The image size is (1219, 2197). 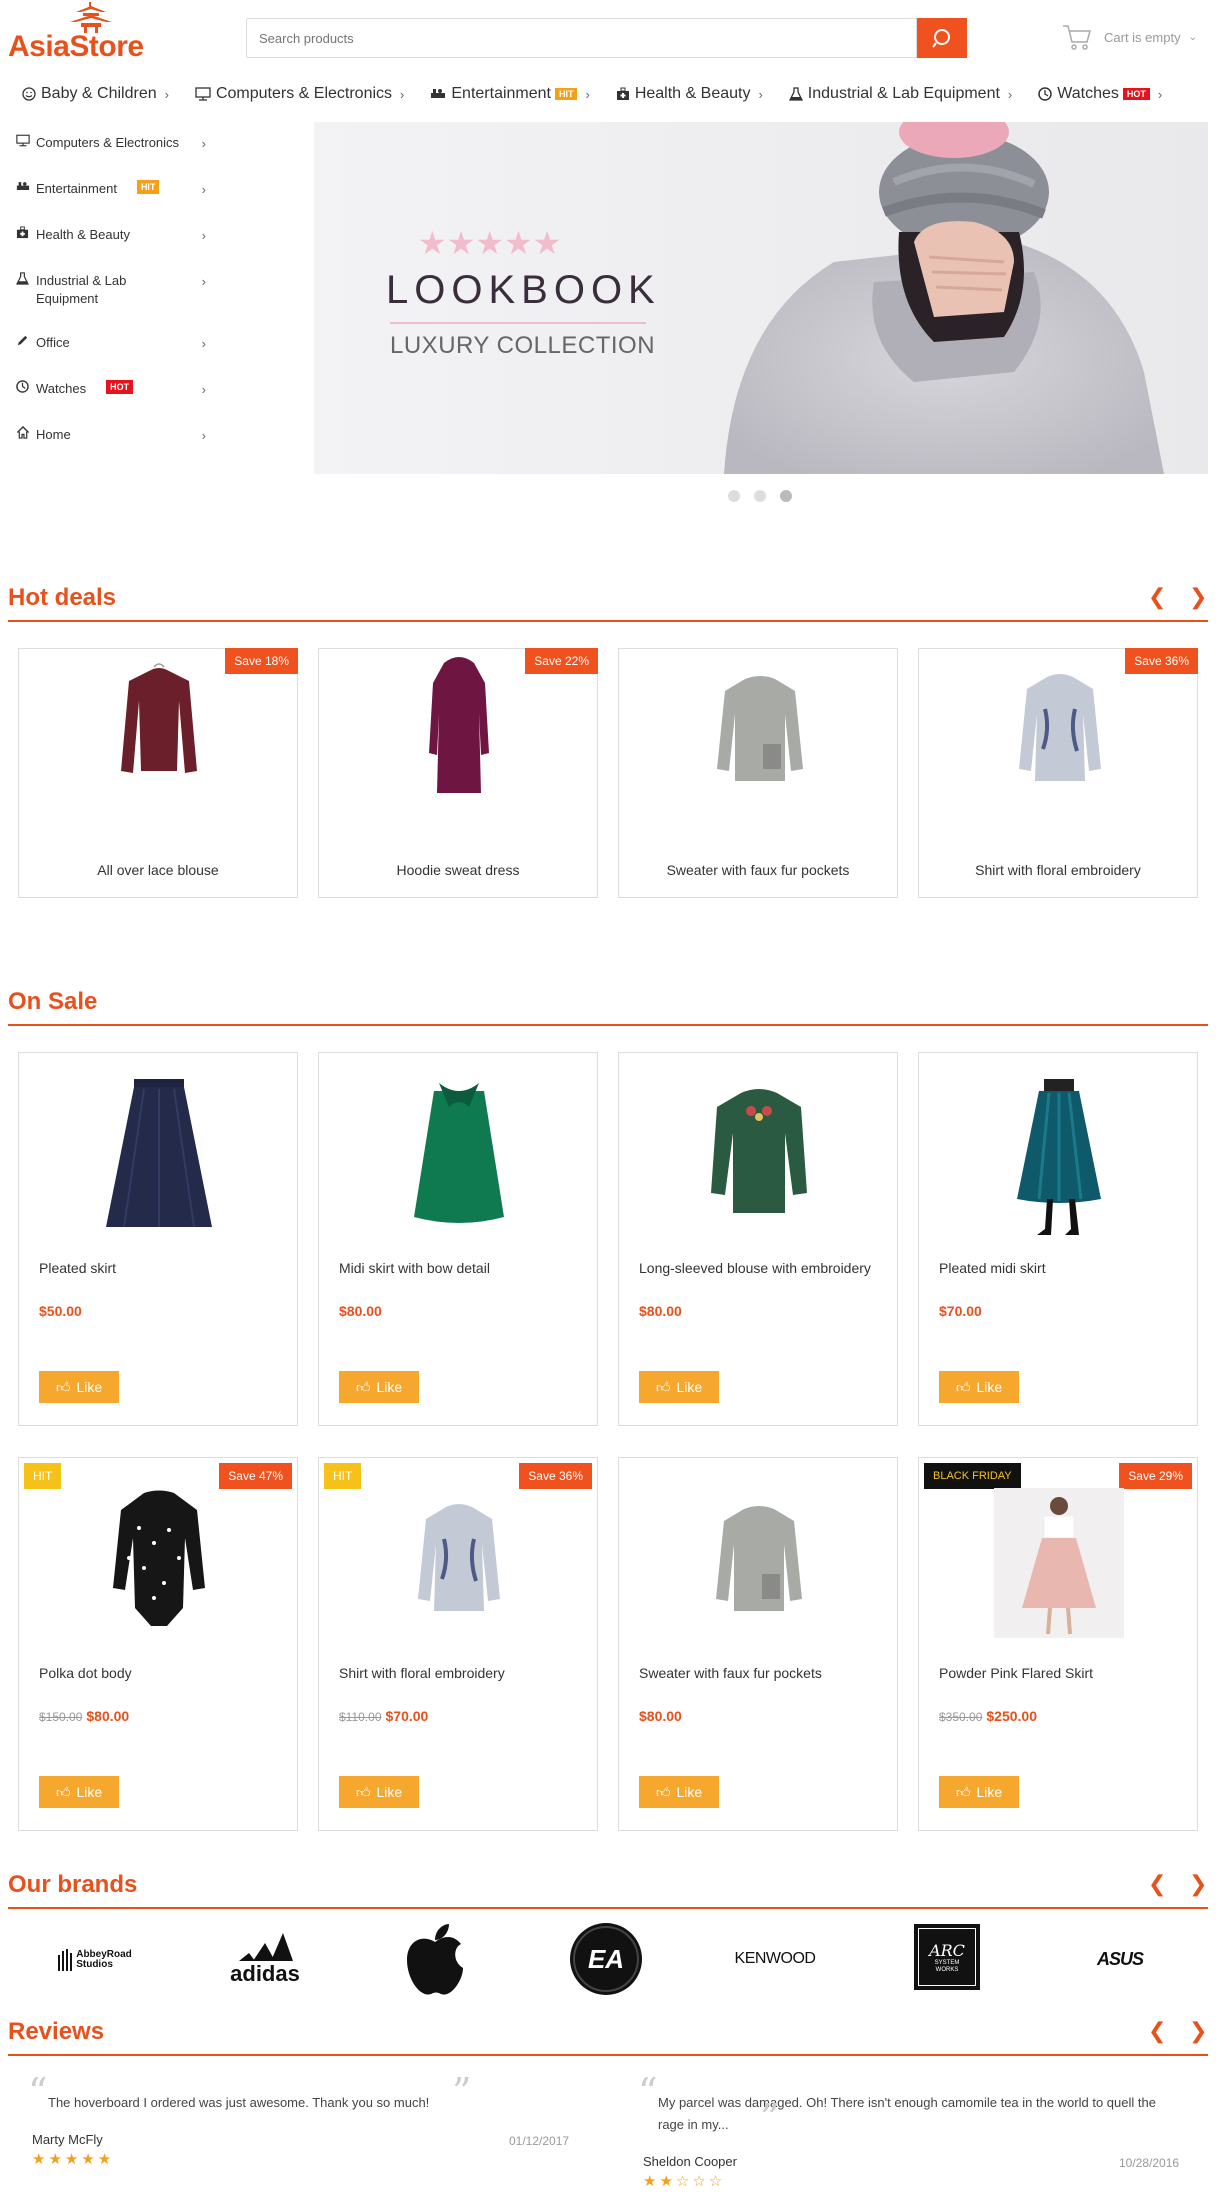 I want to click on brand-apple, so click(x=435, y=1960).